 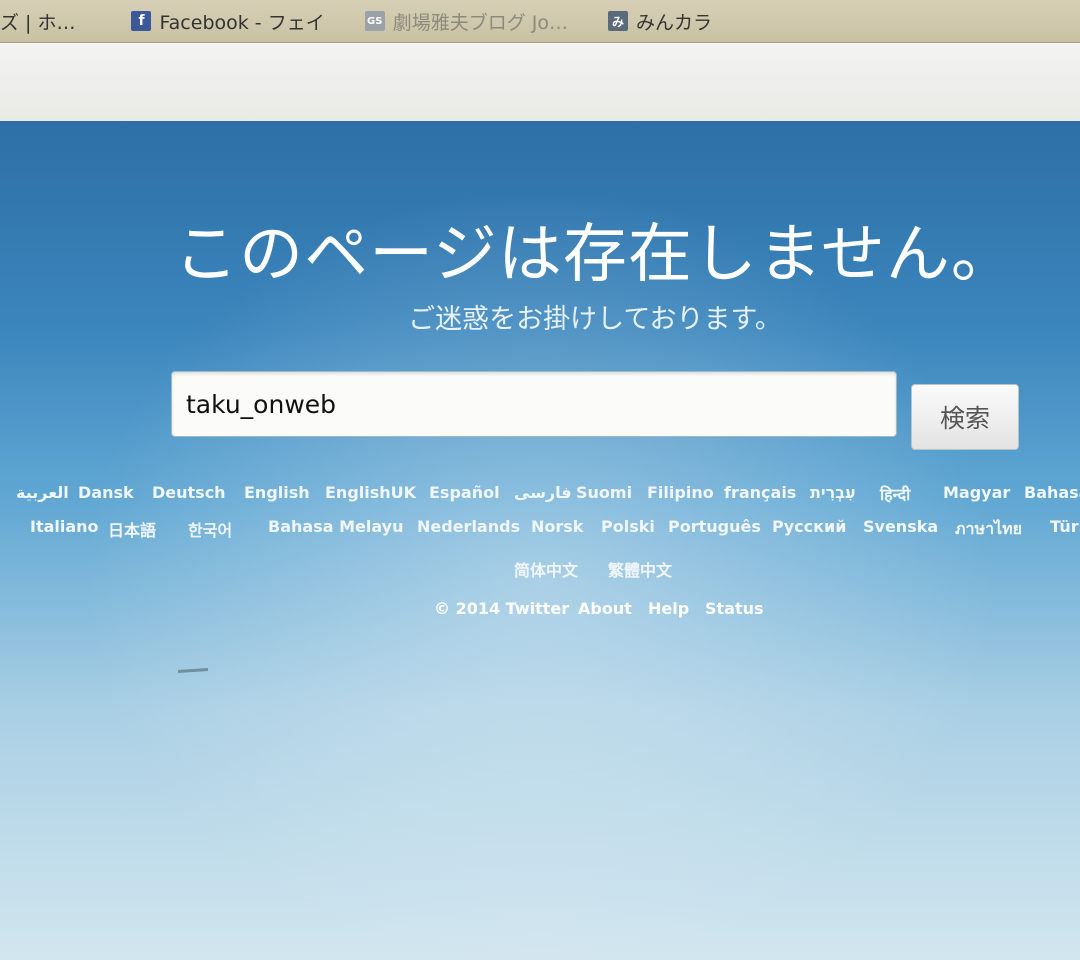 I want to click on language-link: 日本語, so click(x=132, y=529).